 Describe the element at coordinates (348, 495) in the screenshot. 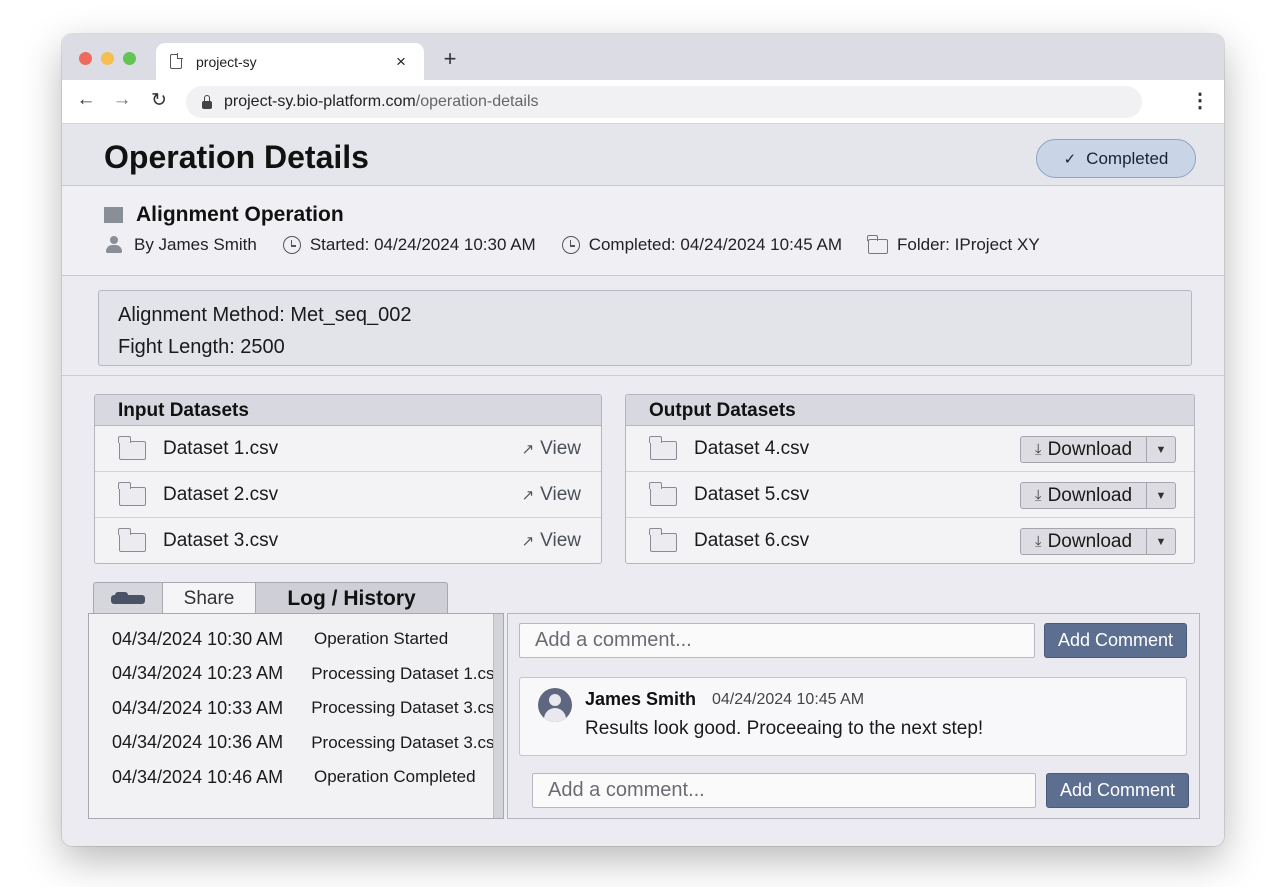

I see `dataset-row: Dataset 2.csv ↗ View` at that location.